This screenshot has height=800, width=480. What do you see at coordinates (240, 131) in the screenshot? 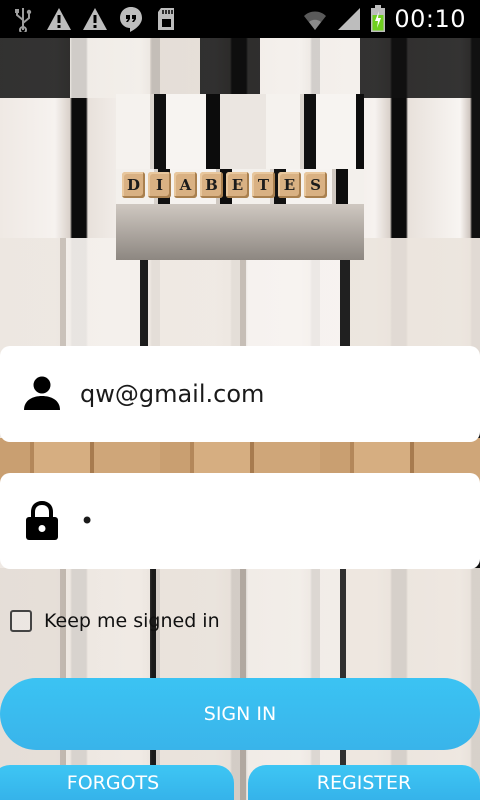
I see `logo-sugar-cubes` at bounding box center [240, 131].